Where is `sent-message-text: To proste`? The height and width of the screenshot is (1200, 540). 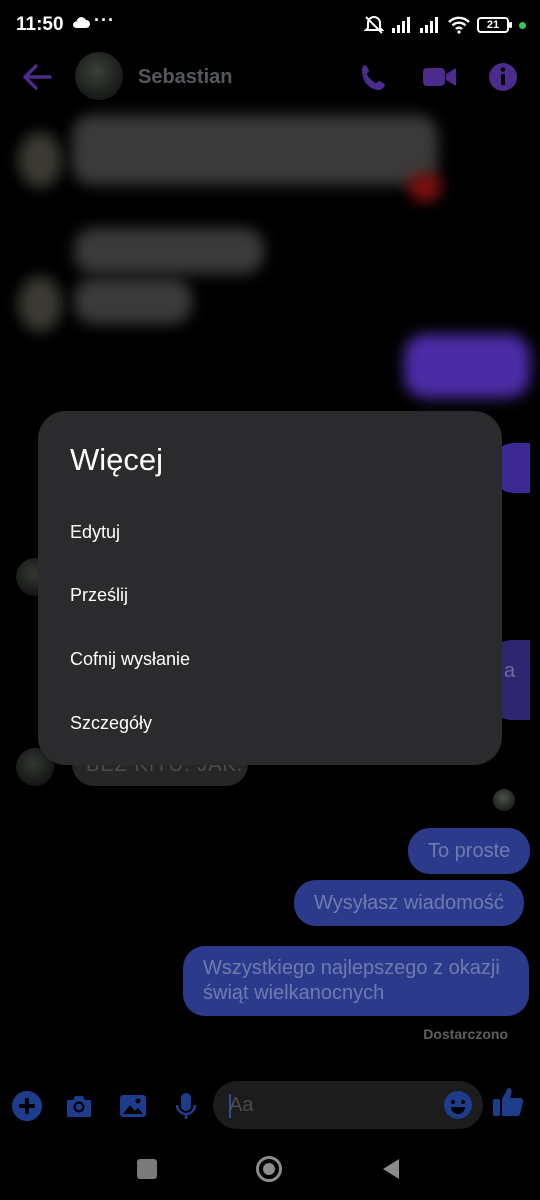
sent-message-text: To proste is located at coordinates (469, 850).